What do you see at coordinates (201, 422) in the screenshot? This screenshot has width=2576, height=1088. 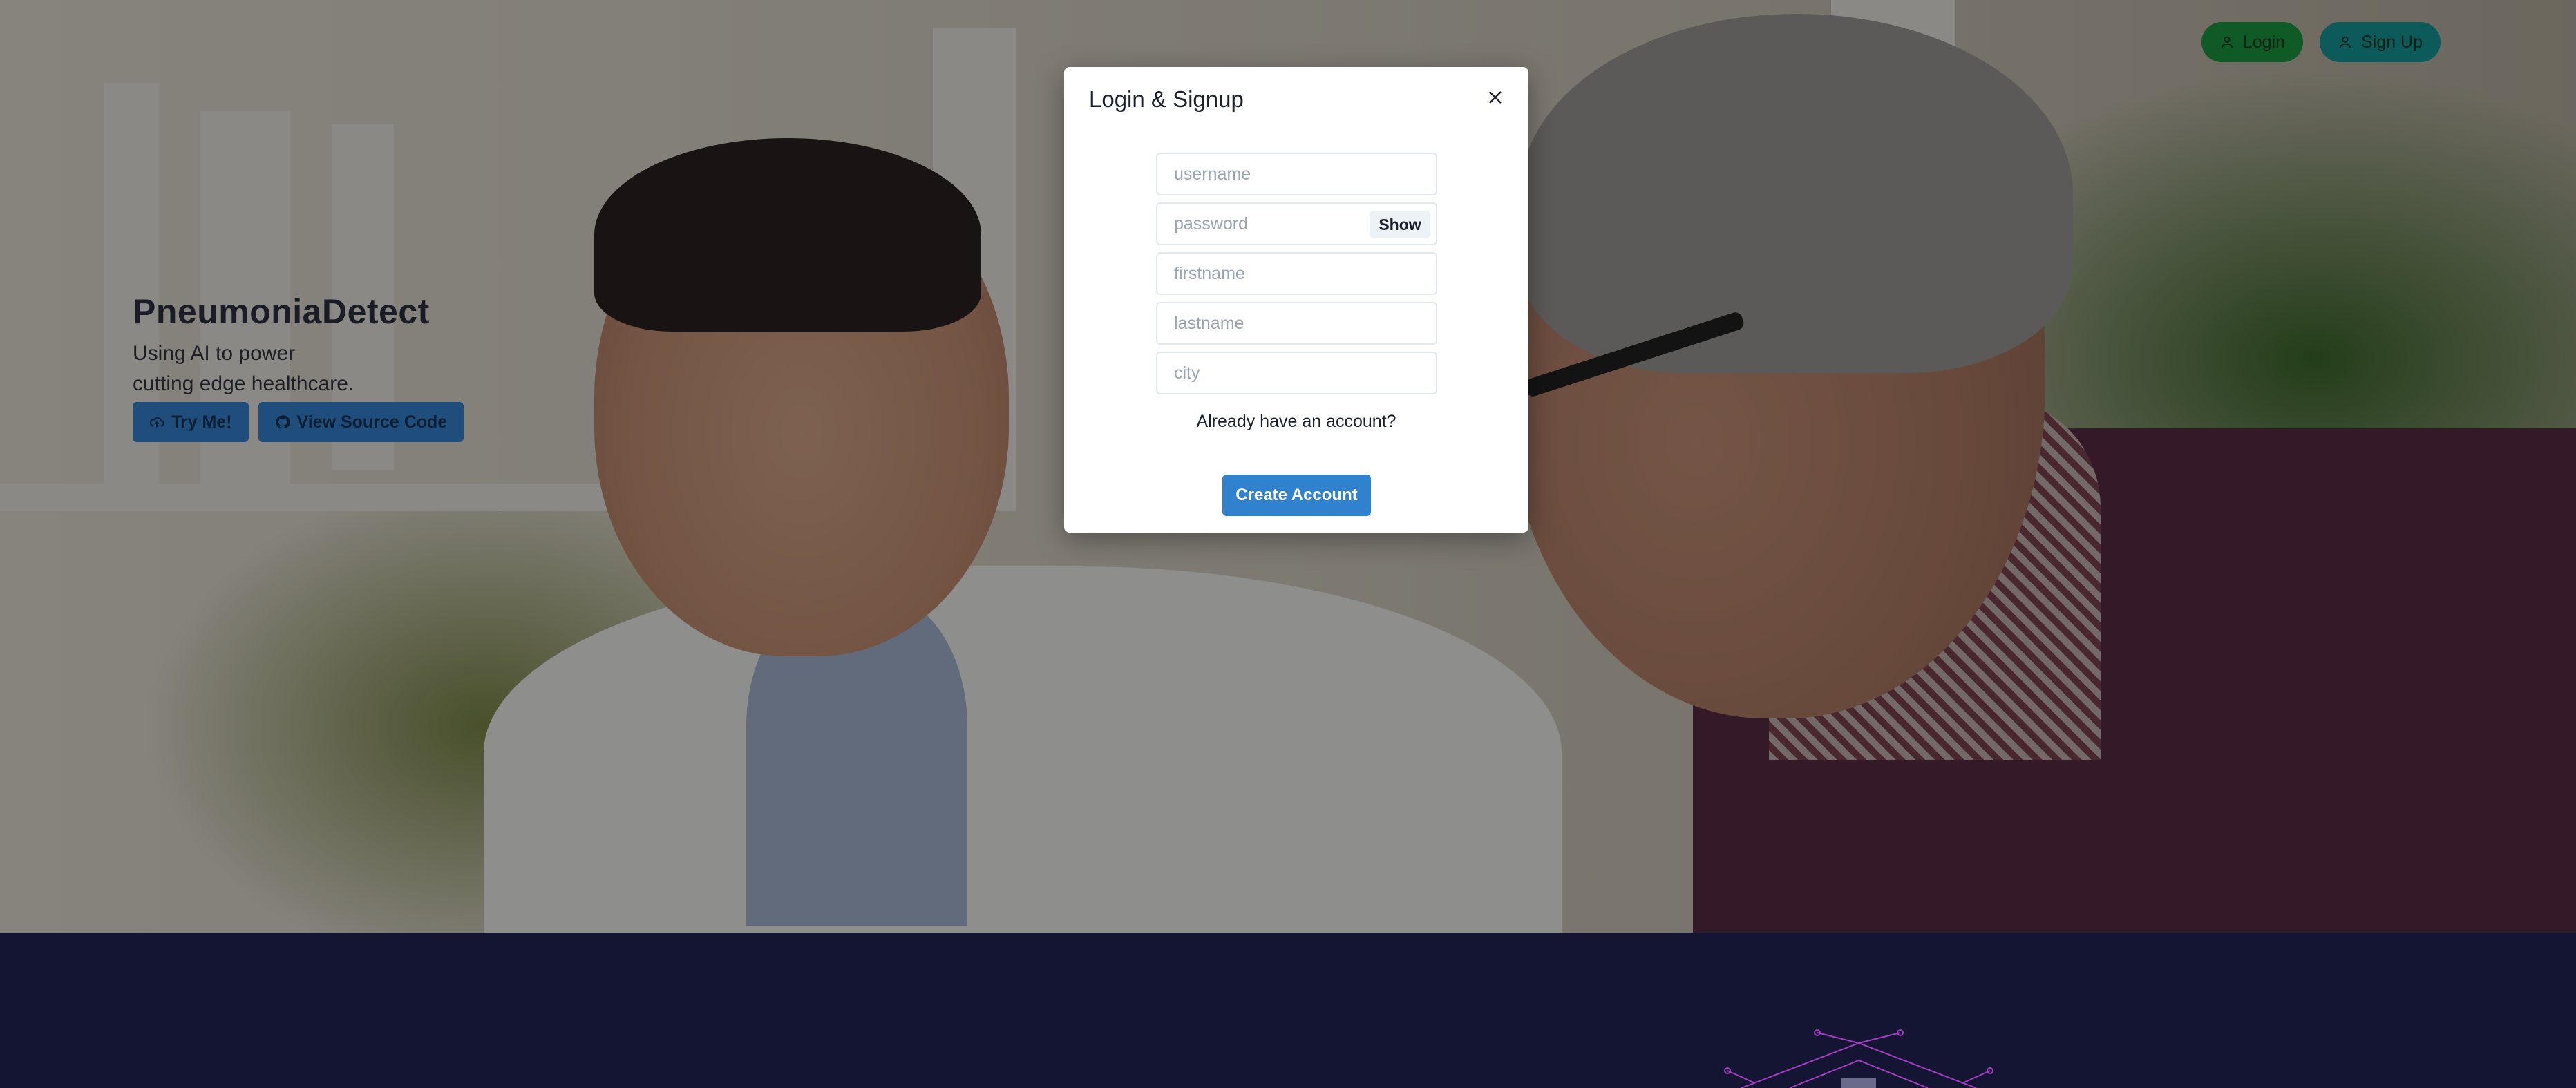 I see `try-me-label: Try Me!` at bounding box center [201, 422].